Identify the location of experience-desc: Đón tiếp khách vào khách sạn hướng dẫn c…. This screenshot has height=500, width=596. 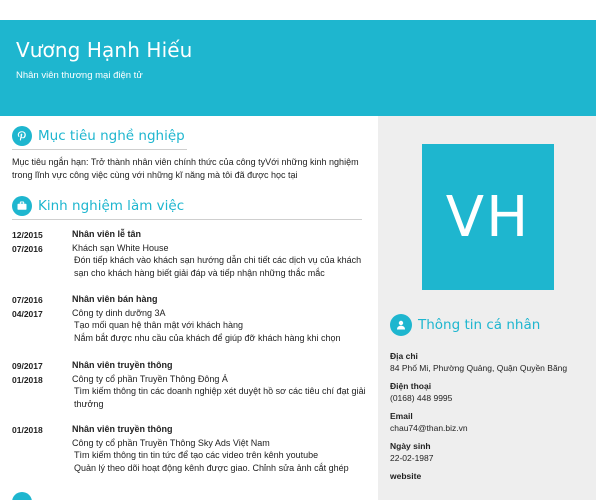
(218, 266).